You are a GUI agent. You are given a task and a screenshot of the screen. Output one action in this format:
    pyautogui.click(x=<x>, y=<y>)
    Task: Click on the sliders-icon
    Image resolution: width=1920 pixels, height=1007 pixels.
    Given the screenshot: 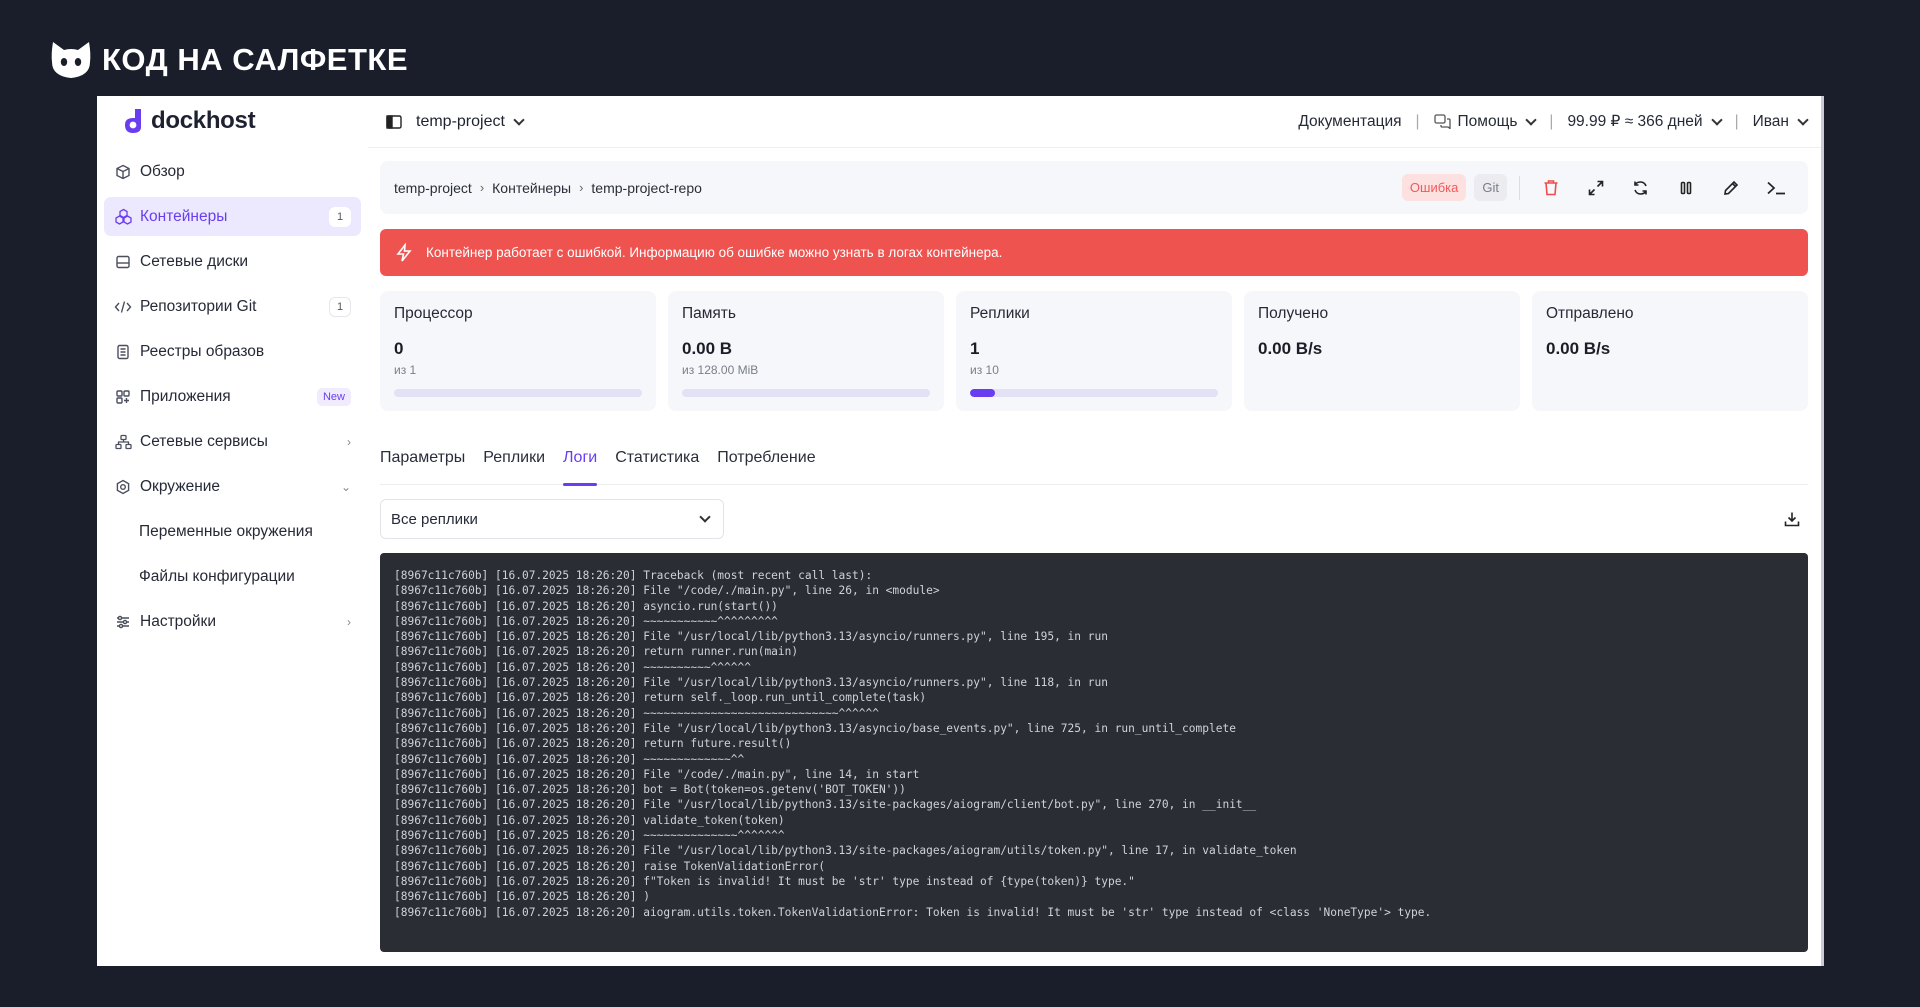 What is the action you would take?
    pyautogui.click(x=123, y=622)
    